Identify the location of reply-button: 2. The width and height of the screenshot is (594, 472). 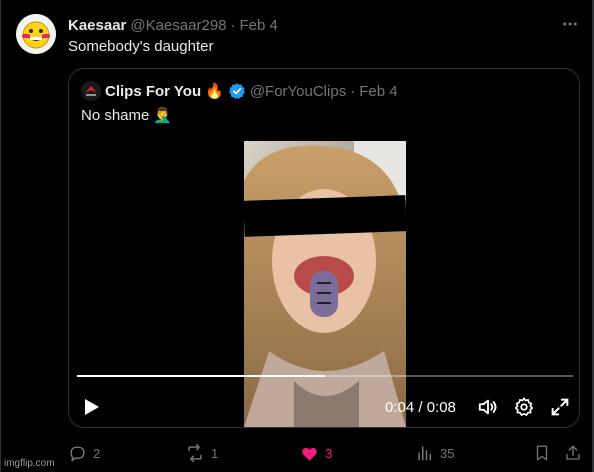
(84, 453).